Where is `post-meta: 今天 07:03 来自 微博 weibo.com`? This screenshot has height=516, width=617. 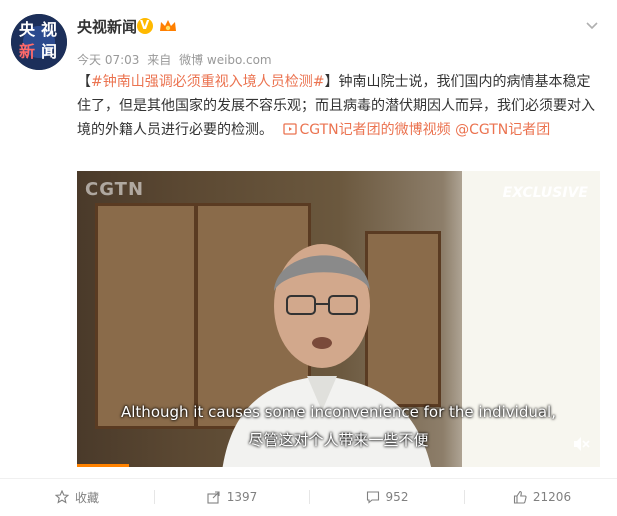 post-meta: 今天 07:03 来自 微博 weibo.com is located at coordinates (176, 59).